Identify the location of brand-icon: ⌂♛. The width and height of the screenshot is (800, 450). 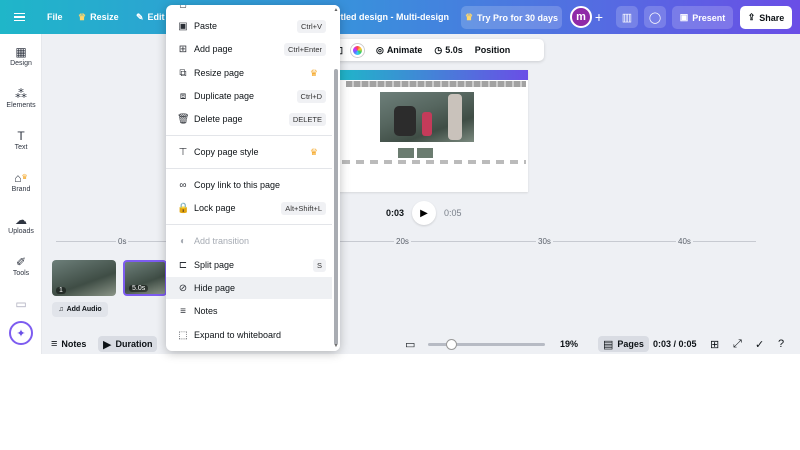
(21, 178).